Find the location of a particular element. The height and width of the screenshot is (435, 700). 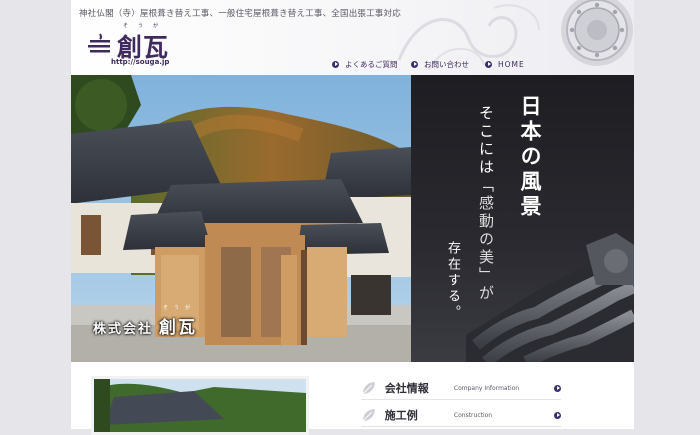

nav-faq-label: よくあるご質問 is located at coordinates (371, 64).